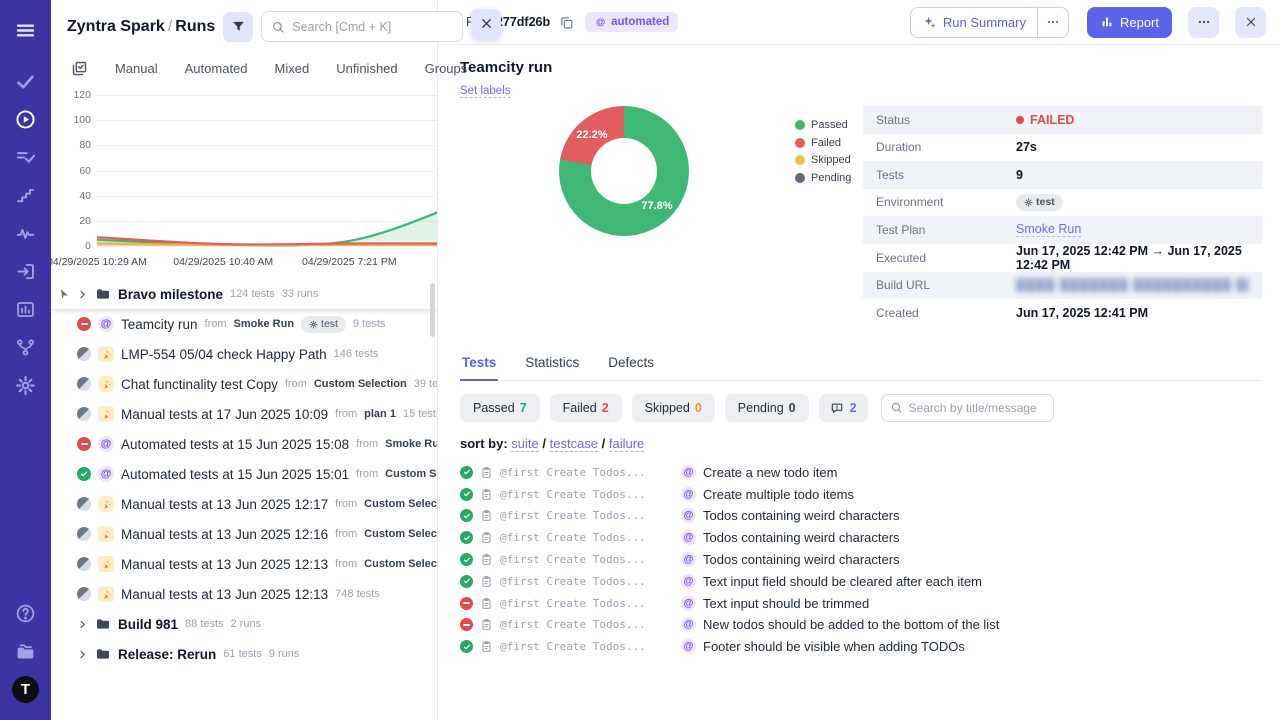 The image size is (1280, 720). Describe the element at coordinates (26, 30) in the screenshot. I see `sidebar-item-menu` at that location.